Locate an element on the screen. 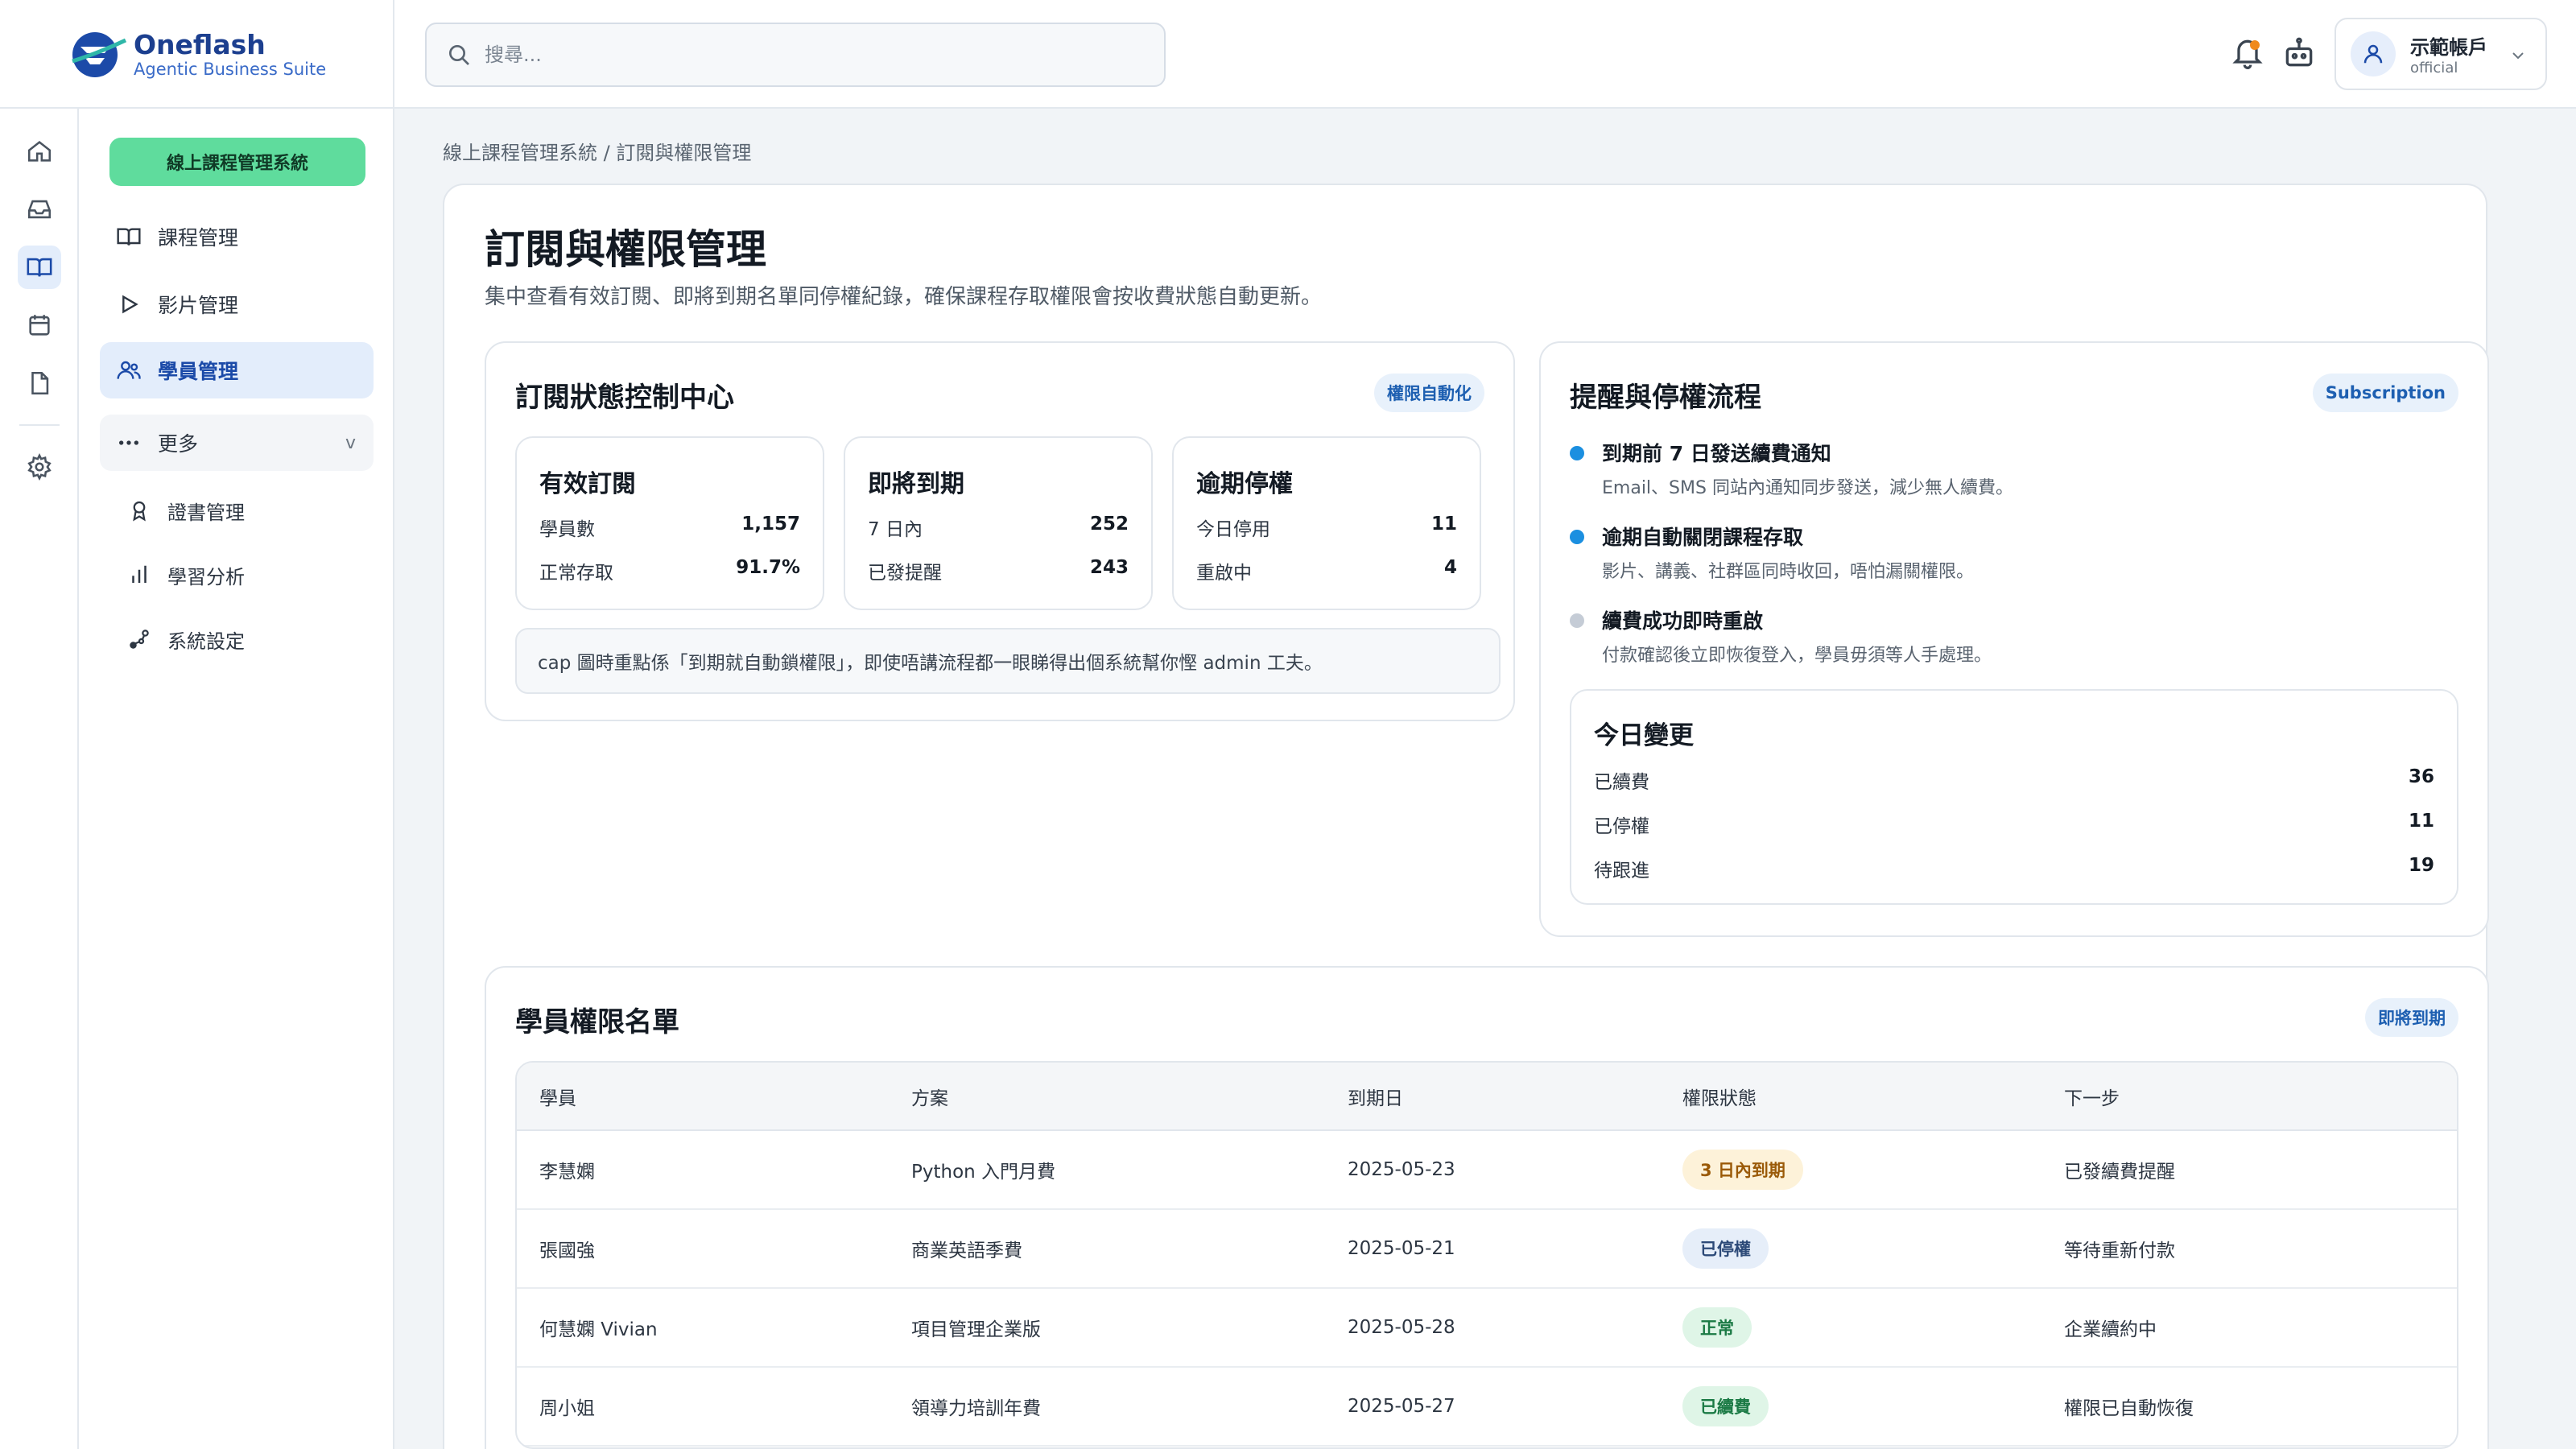  panel-title: 提醒與停權流程 is located at coordinates (1665, 398).